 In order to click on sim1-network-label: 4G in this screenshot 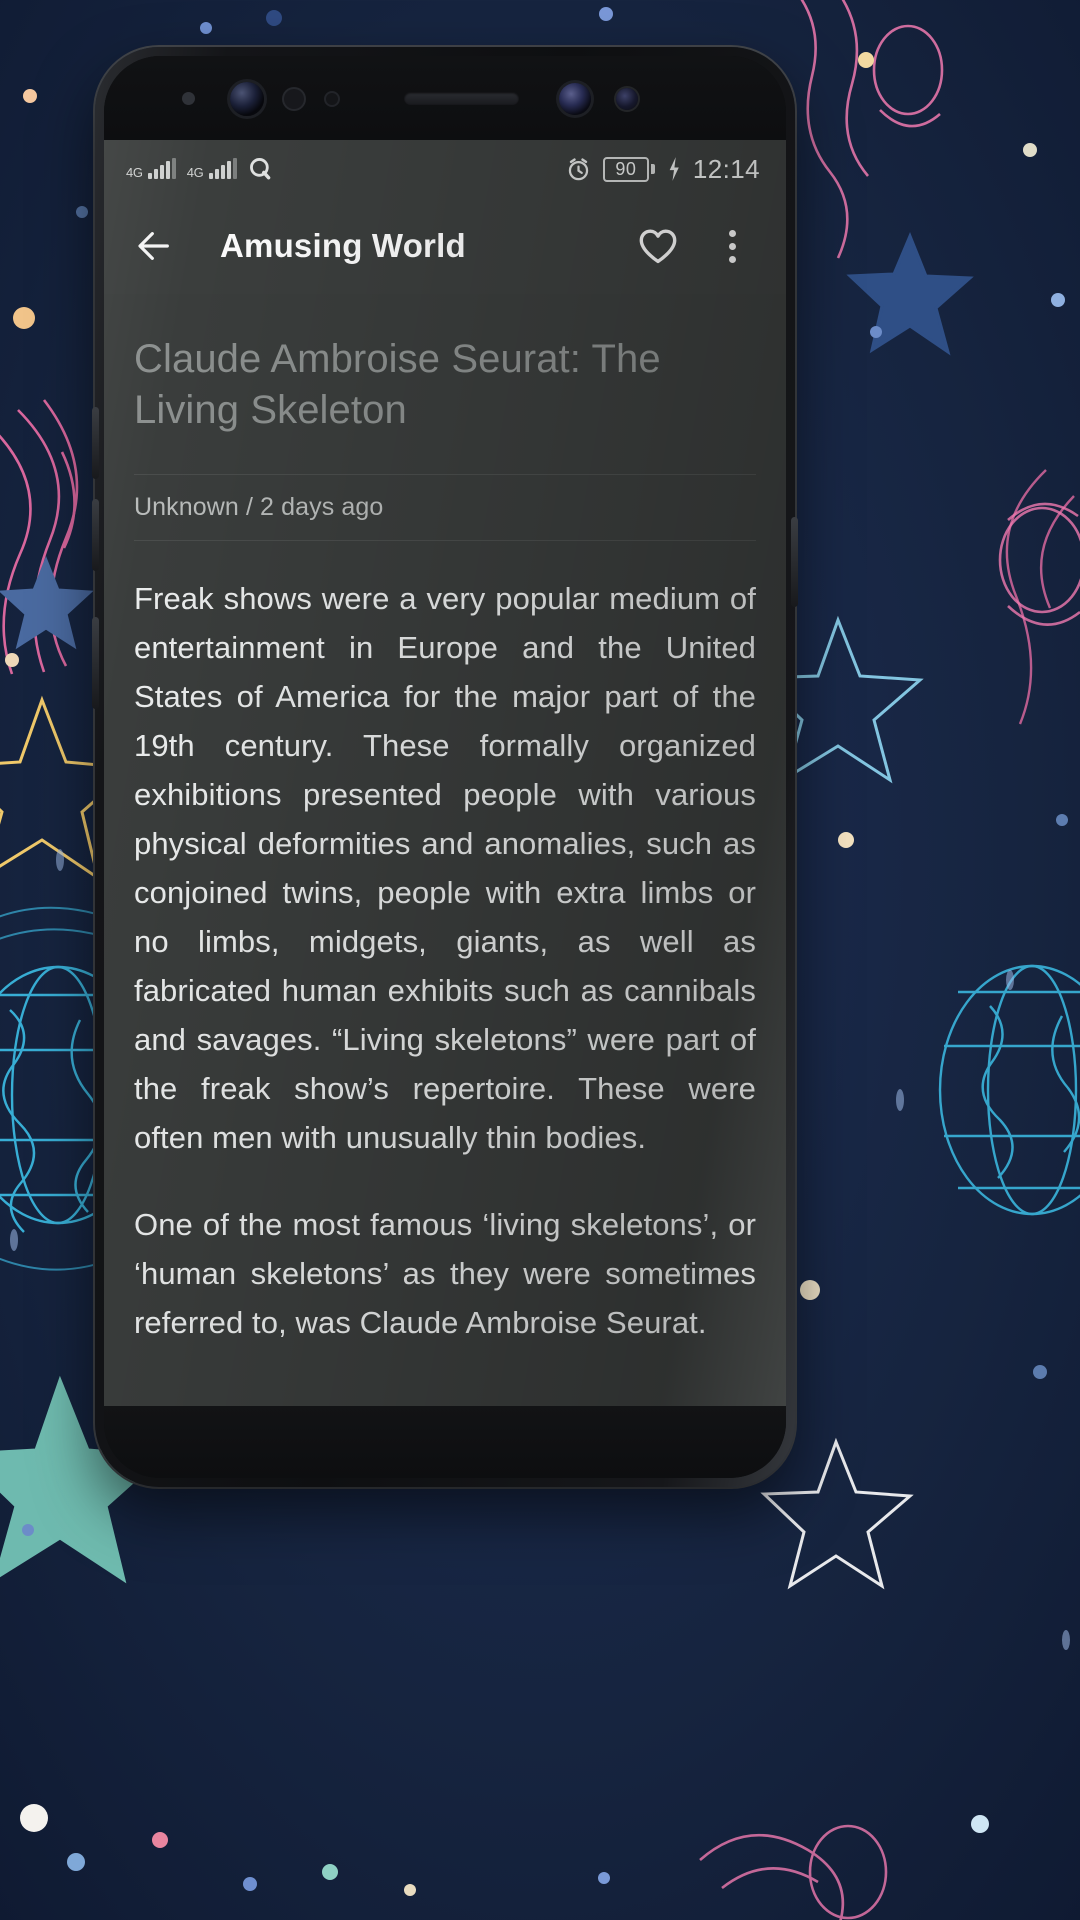, I will do `click(134, 172)`.